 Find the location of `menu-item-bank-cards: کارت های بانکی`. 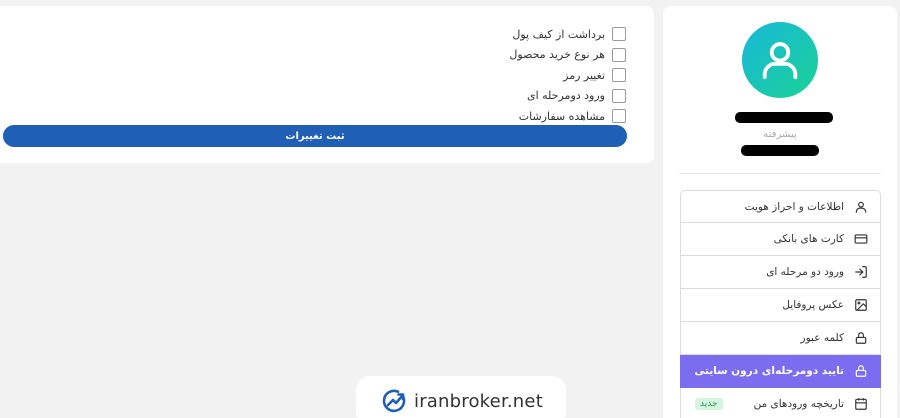

menu-item-bank-cards: کارت های بانکی is located at coordinates (780, 239).